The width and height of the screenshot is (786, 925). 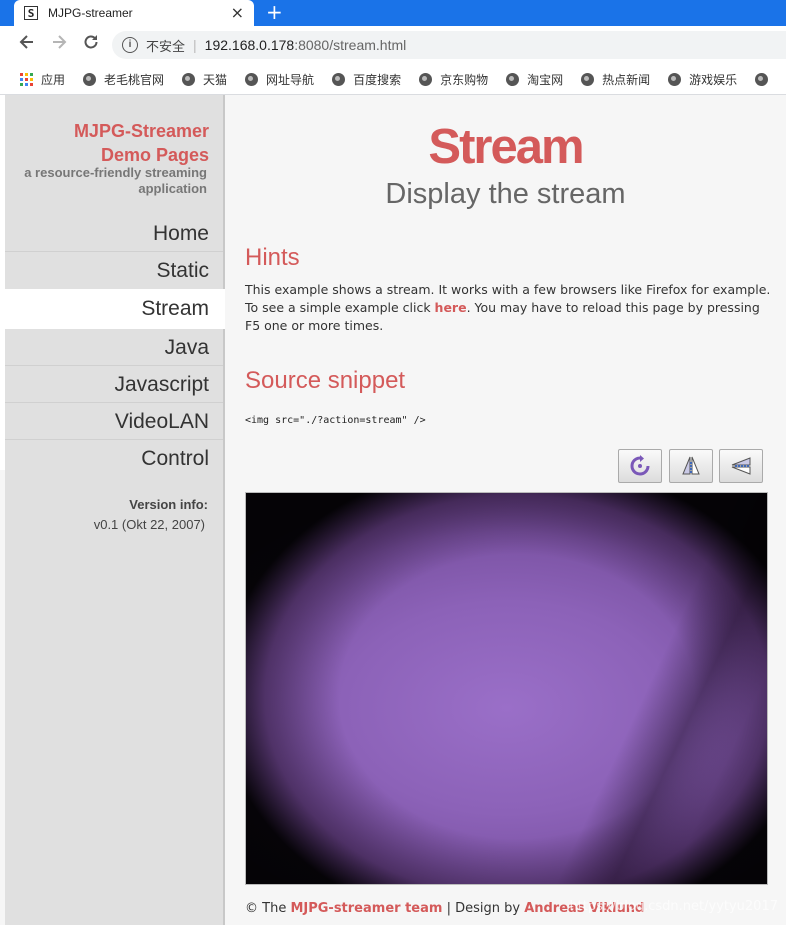 What do you see at coordinates (59, 44) in the screenshot?
I see `forward-arrow-icon` at bounding box center [59, 44].